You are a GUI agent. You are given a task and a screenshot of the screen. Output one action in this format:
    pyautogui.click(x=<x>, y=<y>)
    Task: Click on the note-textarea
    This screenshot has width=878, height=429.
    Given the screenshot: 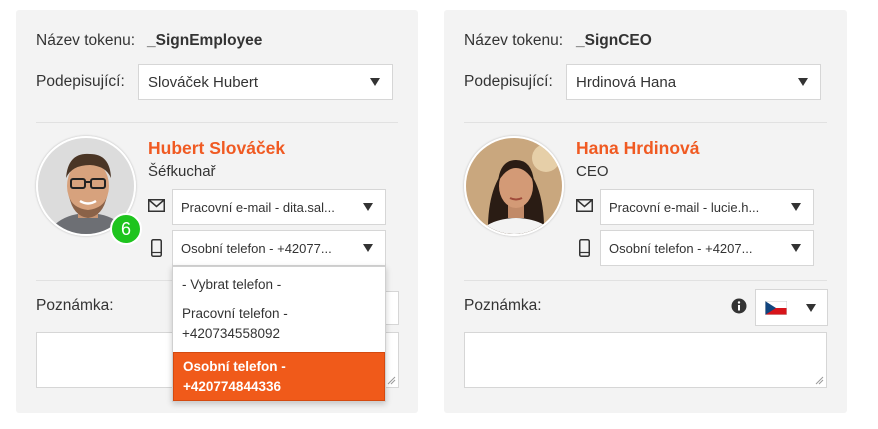 What is the action you would take?
    pyautogui.click(x=645, y=360)
    